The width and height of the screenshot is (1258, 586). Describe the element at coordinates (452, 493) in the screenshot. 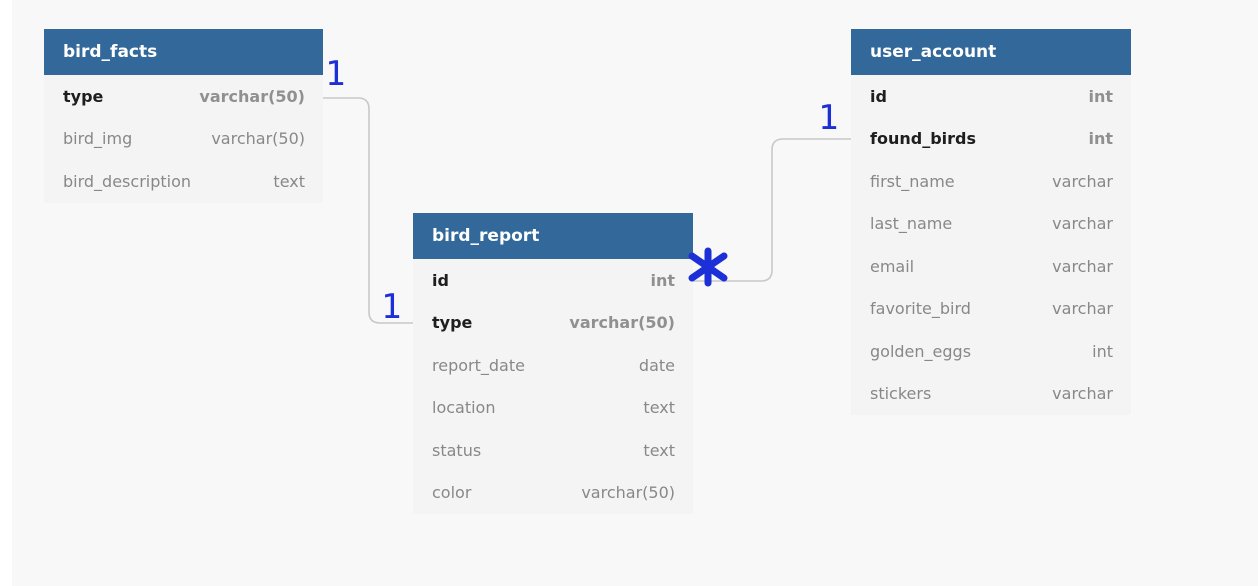

I see `column-name: color` at that location.